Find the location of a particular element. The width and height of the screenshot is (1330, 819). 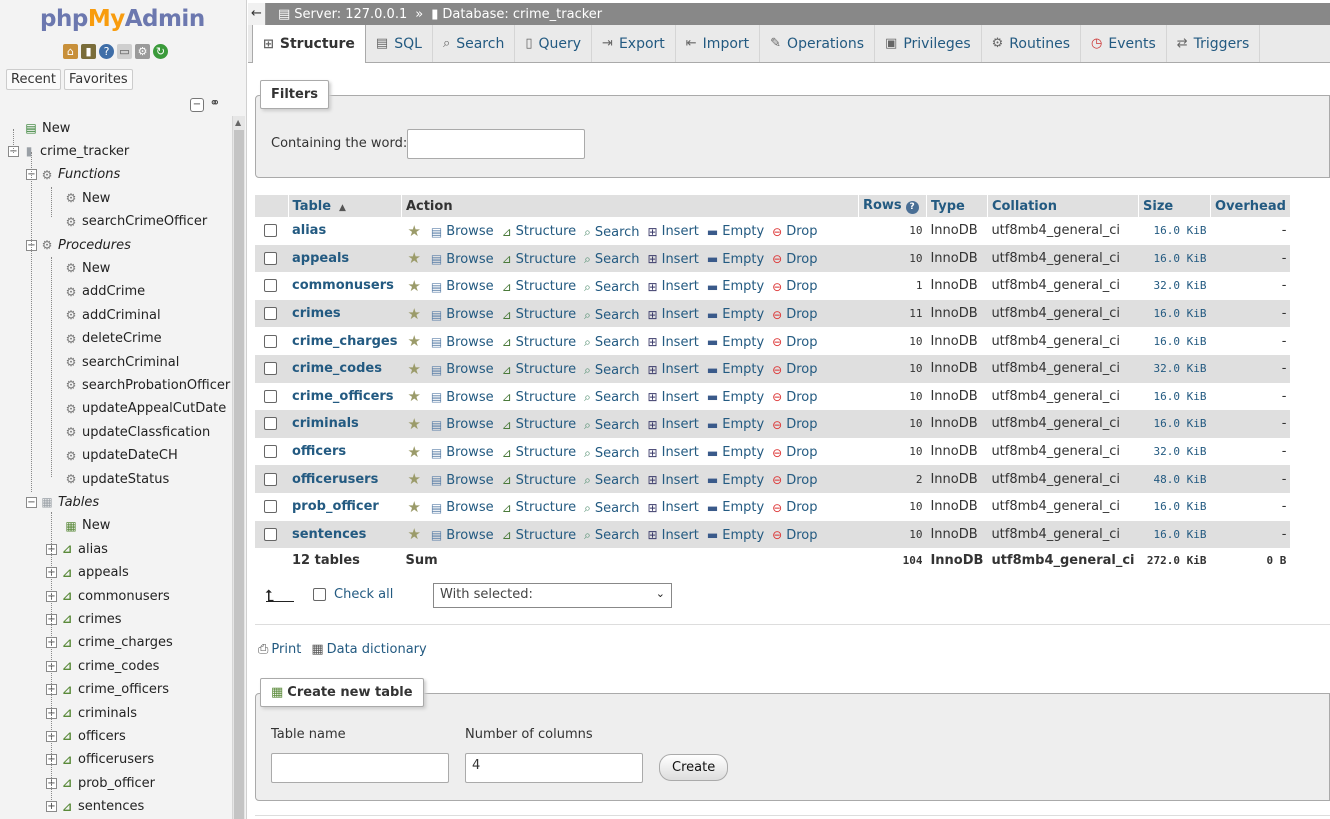

create-button: Create is located at coordinates (694, 767).